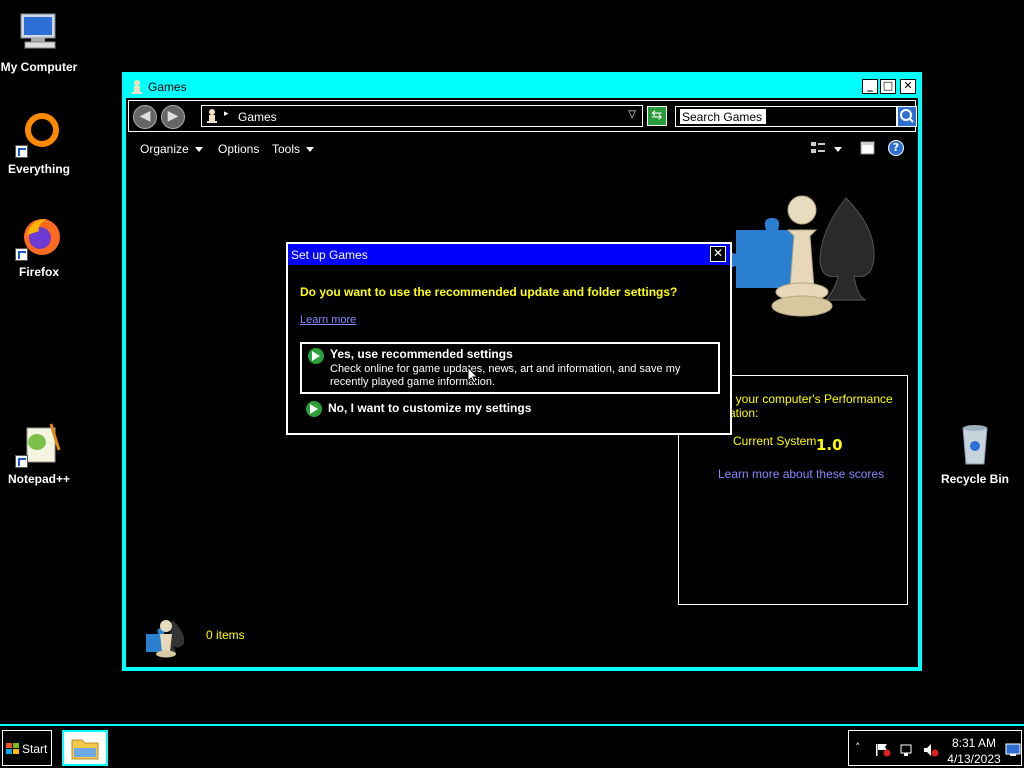 The image size is (1024, 768). Describe the element at coordinates (328, 320) in the screenshot. I see `learn-more-link: Learn more` at that location.